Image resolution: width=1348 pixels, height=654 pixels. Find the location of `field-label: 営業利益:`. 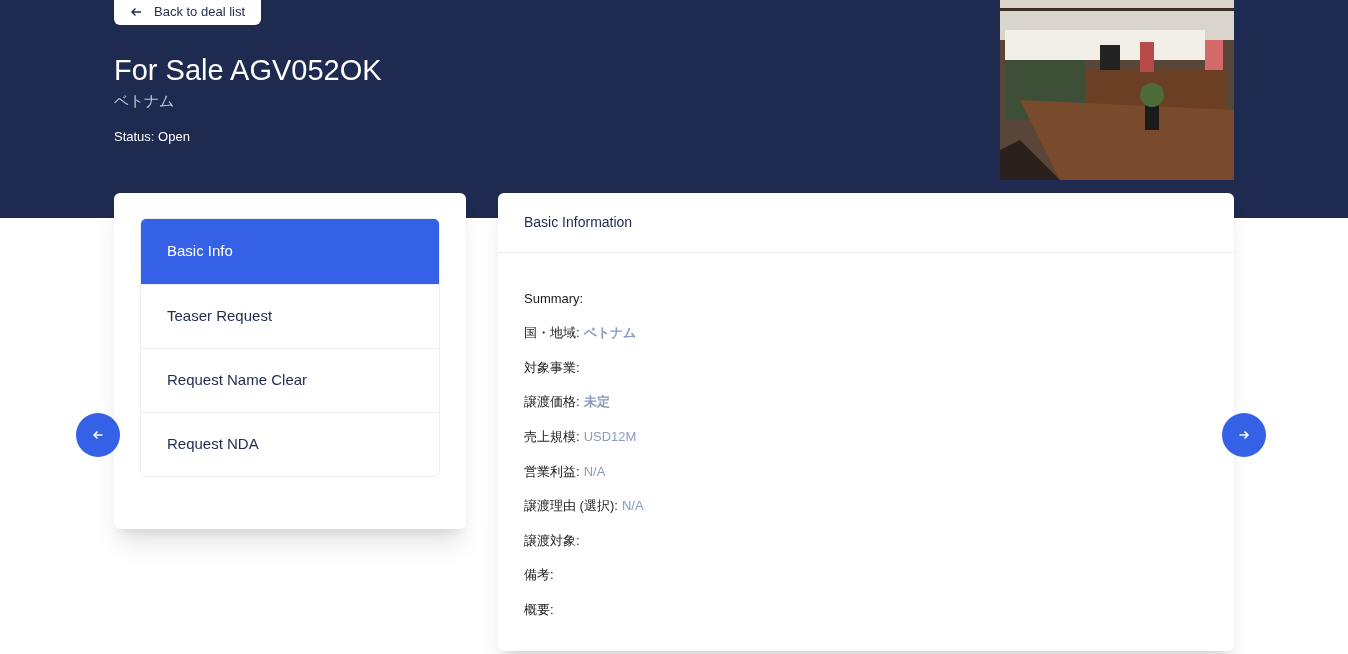

field-label: 営業利益: is located at coordinates (552, 471).